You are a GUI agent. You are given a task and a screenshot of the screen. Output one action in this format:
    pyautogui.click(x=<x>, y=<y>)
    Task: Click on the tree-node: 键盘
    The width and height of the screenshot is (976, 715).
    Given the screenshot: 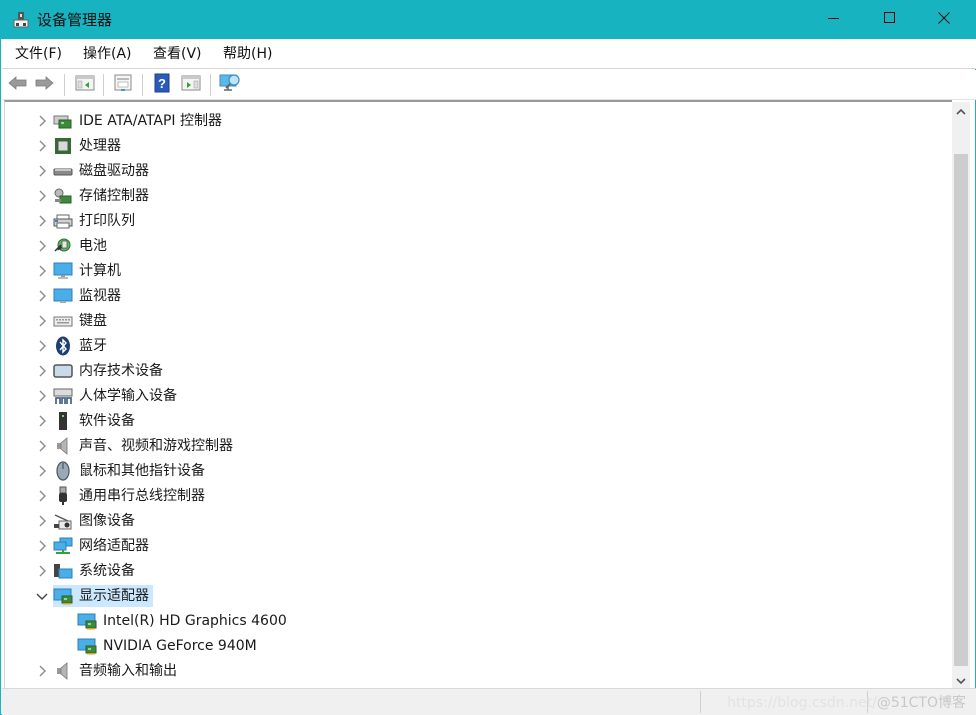 What is the action you would take?
    pyautogui.click(x=82, y=321)
    